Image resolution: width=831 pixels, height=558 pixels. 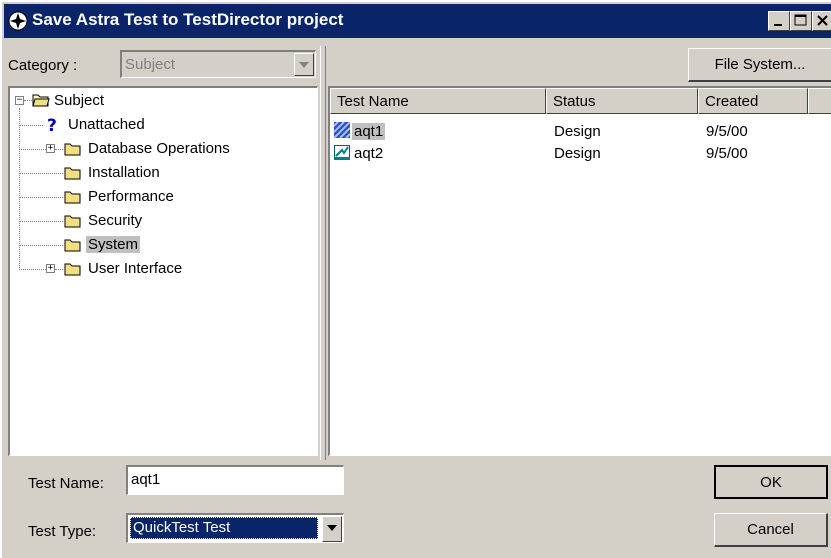 What do you see at coordinates (235, 528) in the screenshot?
I see `test-type-select: QuickTest Test` at bounding box center [235, 528].